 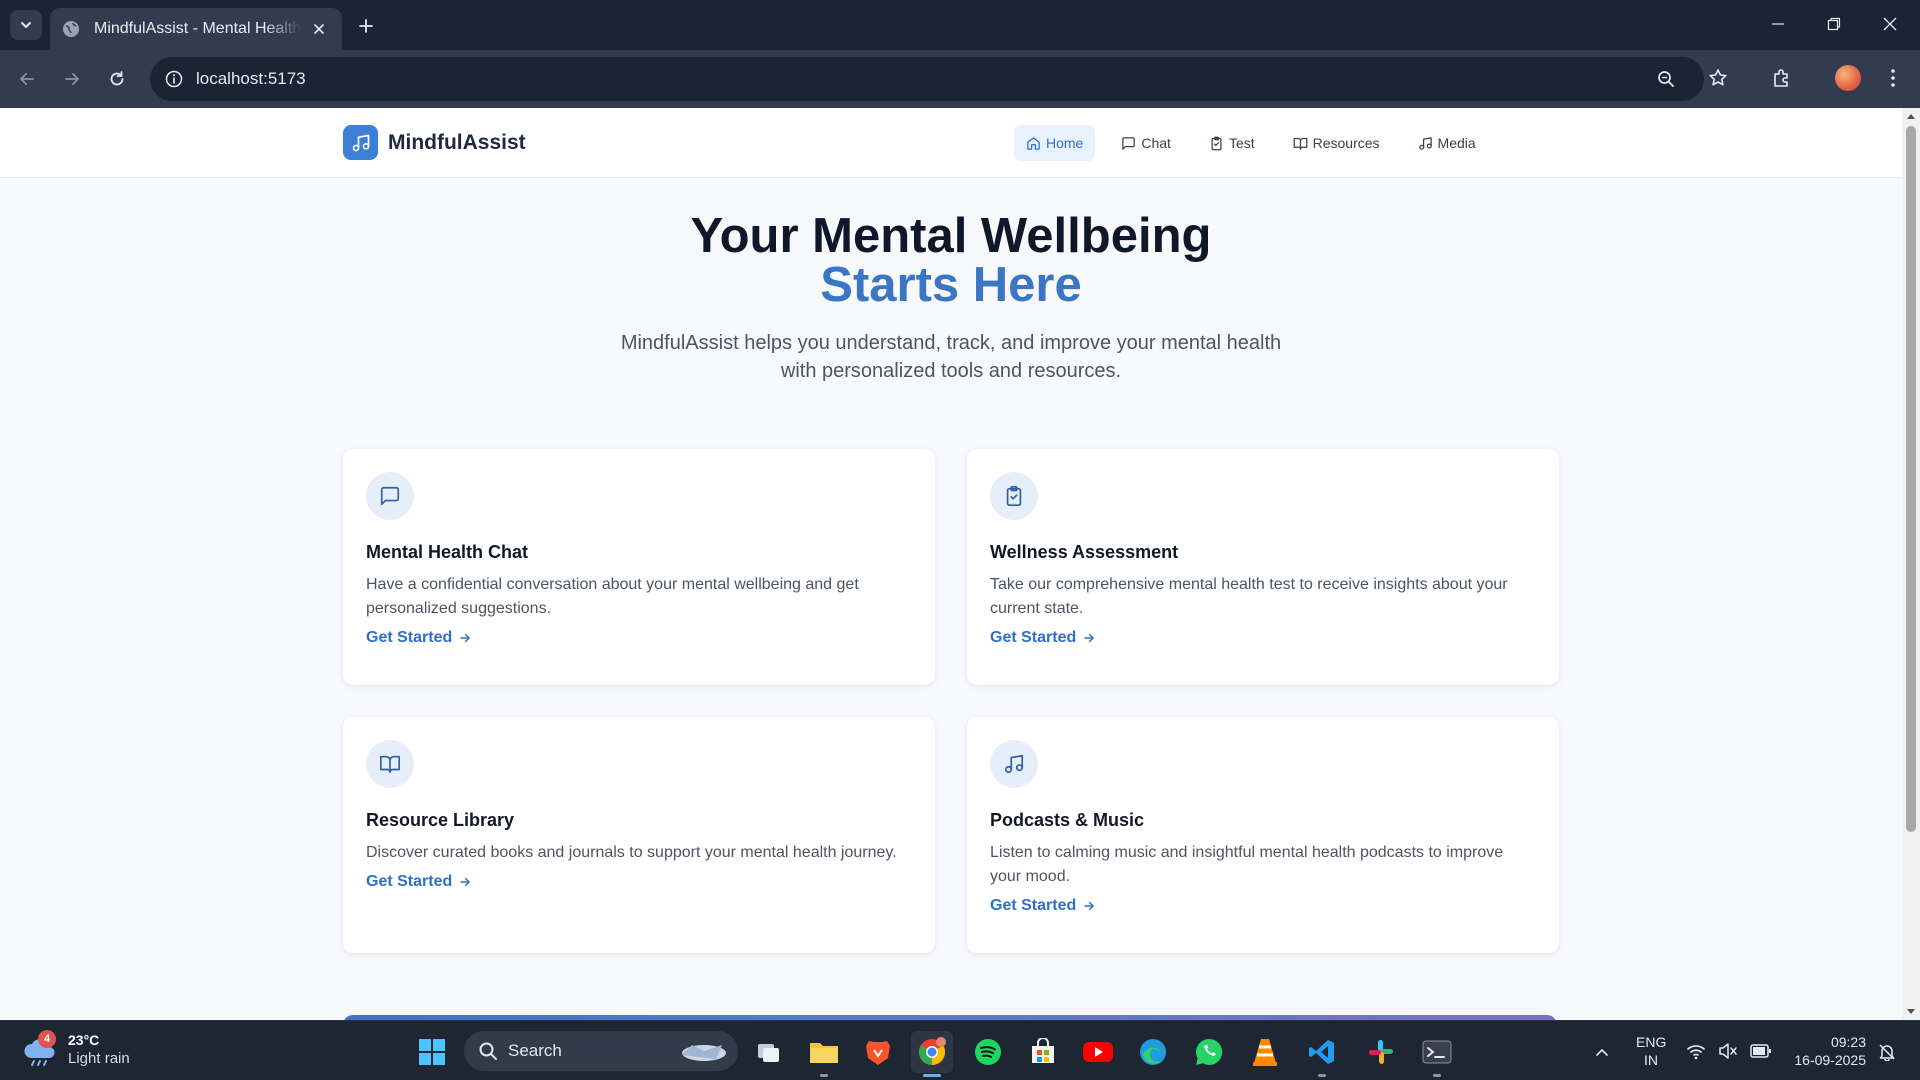 I want to click on vlc-cone-icon, so click(x=1265, y=1052).